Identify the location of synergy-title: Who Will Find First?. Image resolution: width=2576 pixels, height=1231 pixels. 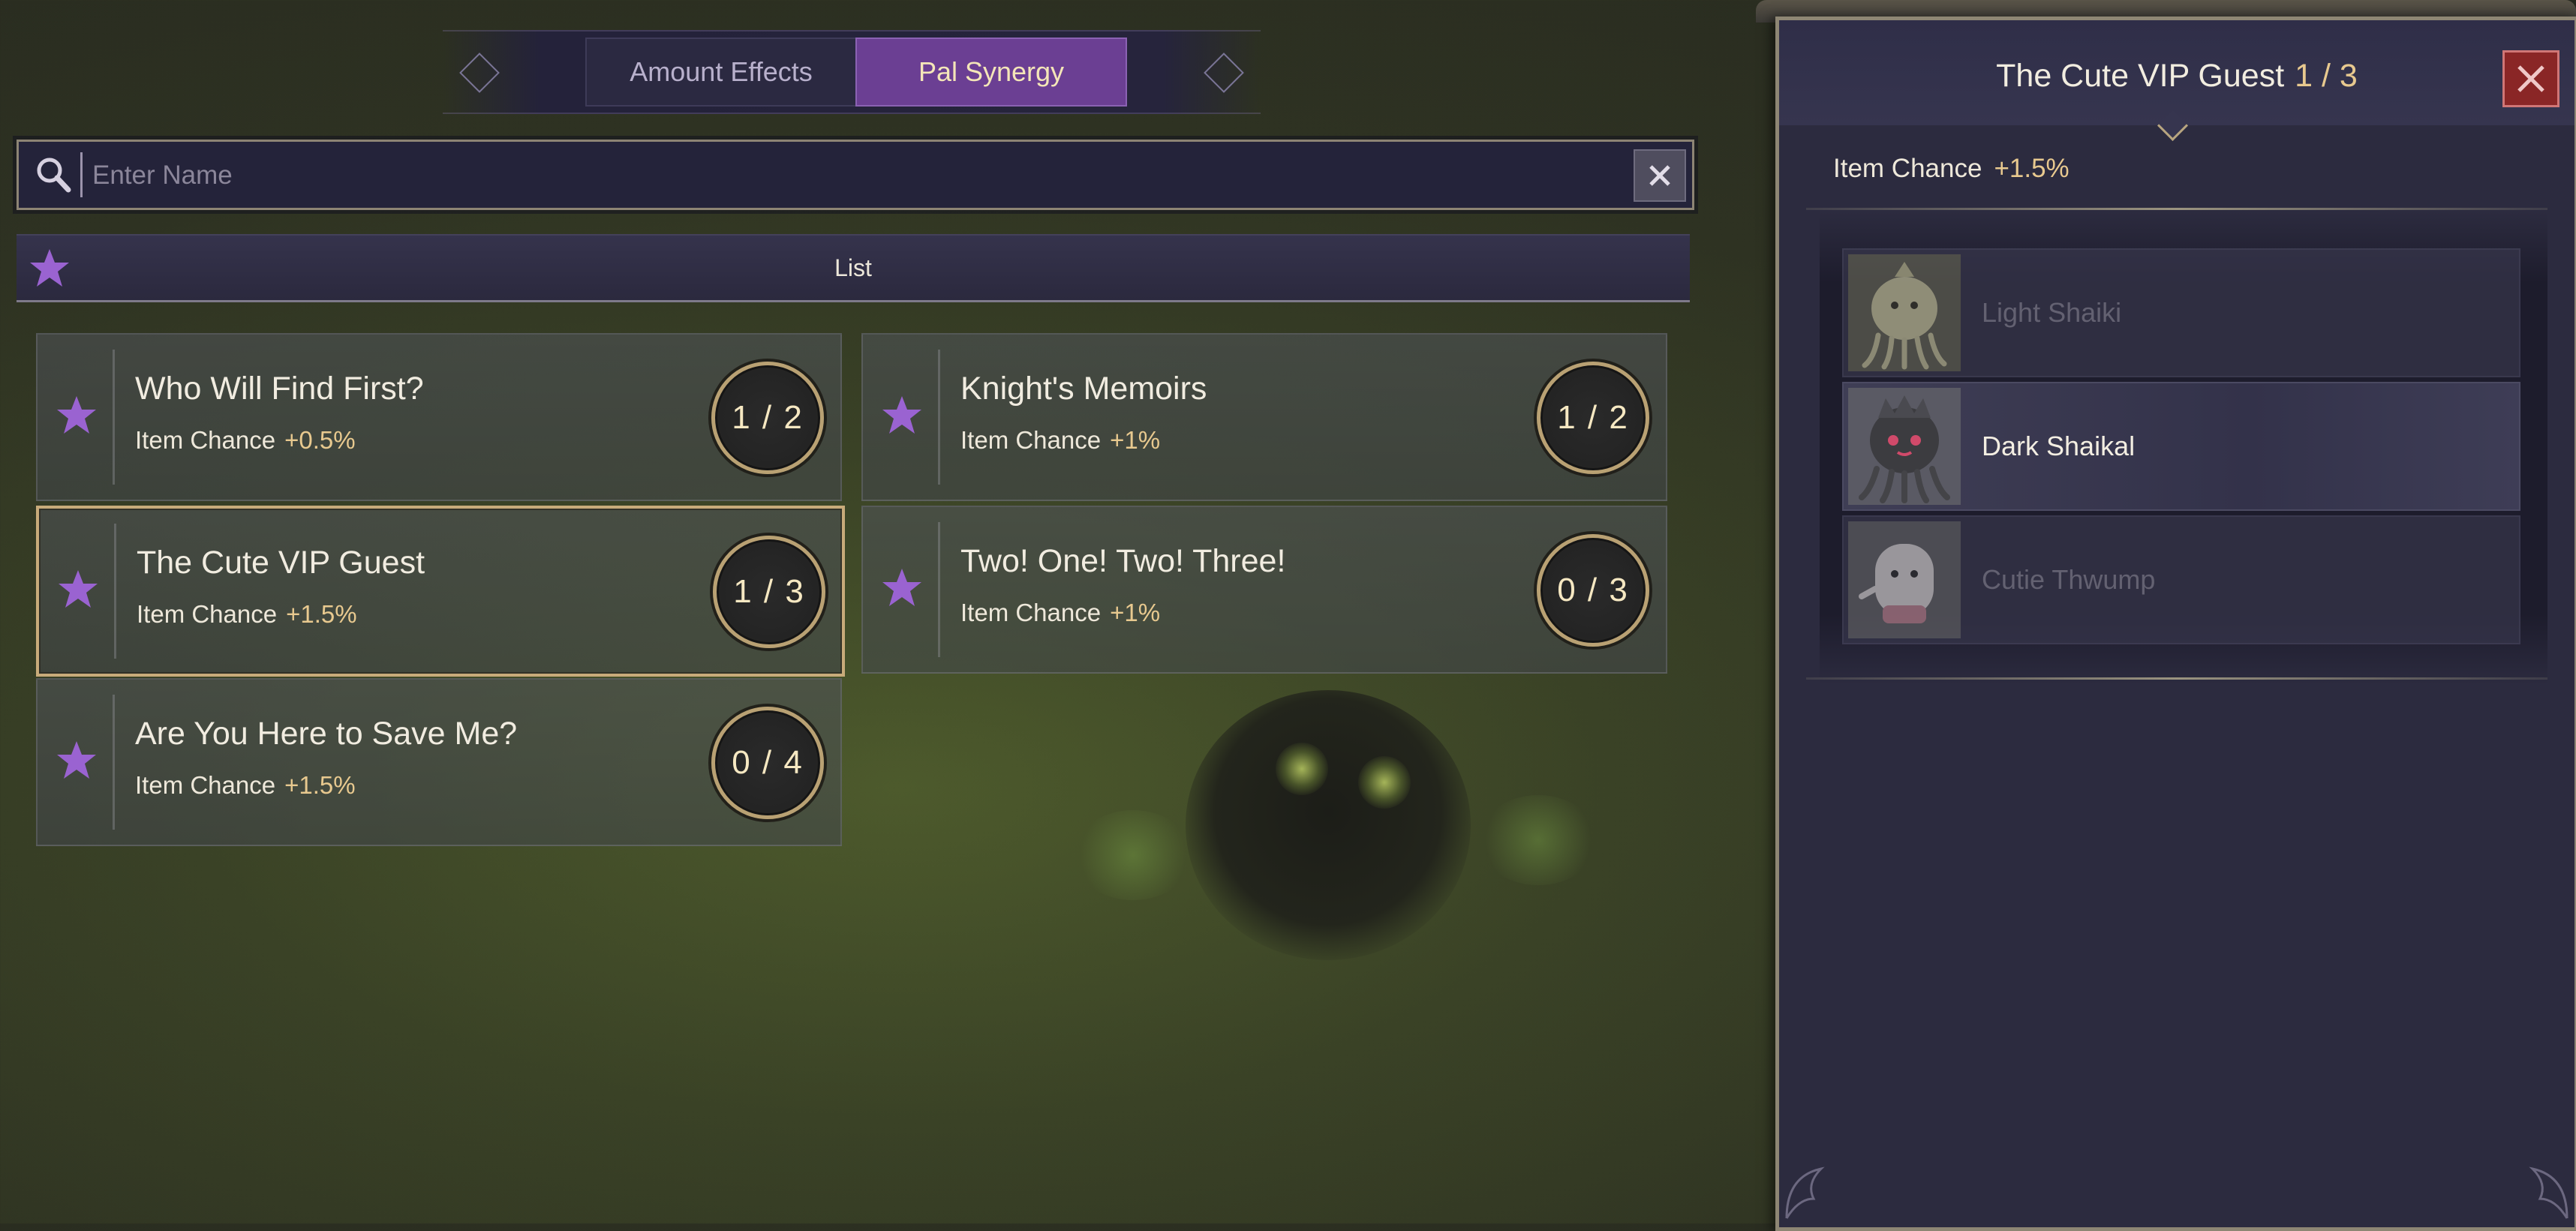
(279, 389).